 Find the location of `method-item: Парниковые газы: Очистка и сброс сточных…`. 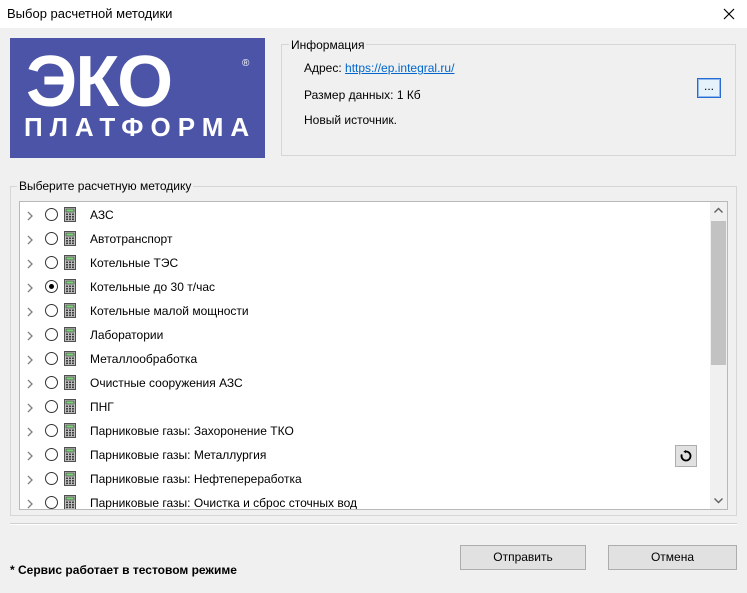

method-item: Парниковые газы: Очистка и сброс сточных… is located at coordinates (365, 500).